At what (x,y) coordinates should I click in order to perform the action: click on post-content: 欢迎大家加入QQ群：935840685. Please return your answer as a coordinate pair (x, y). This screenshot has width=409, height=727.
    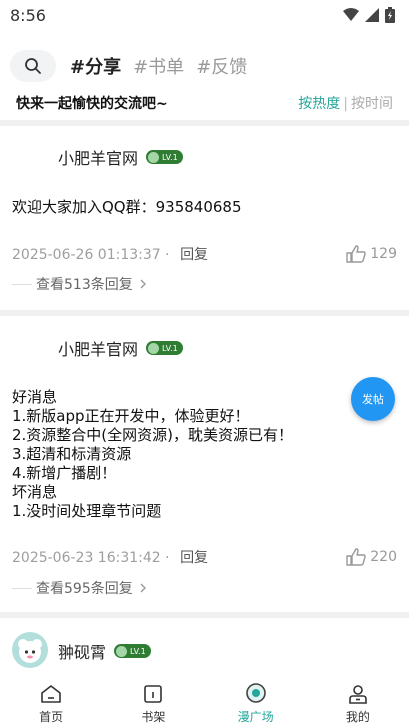
    Looking at the image, I should click on (127, 207).